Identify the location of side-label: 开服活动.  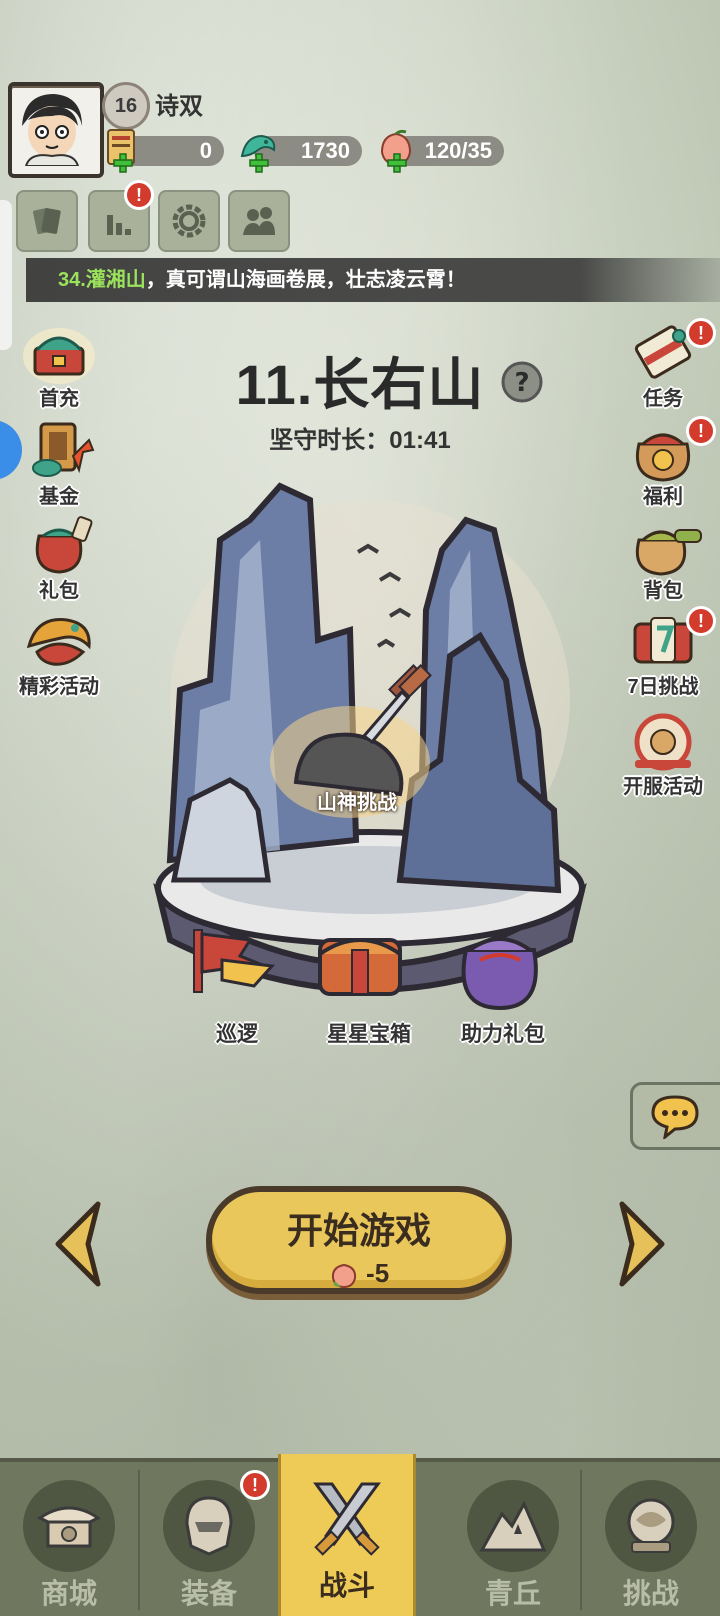
(663, 787).